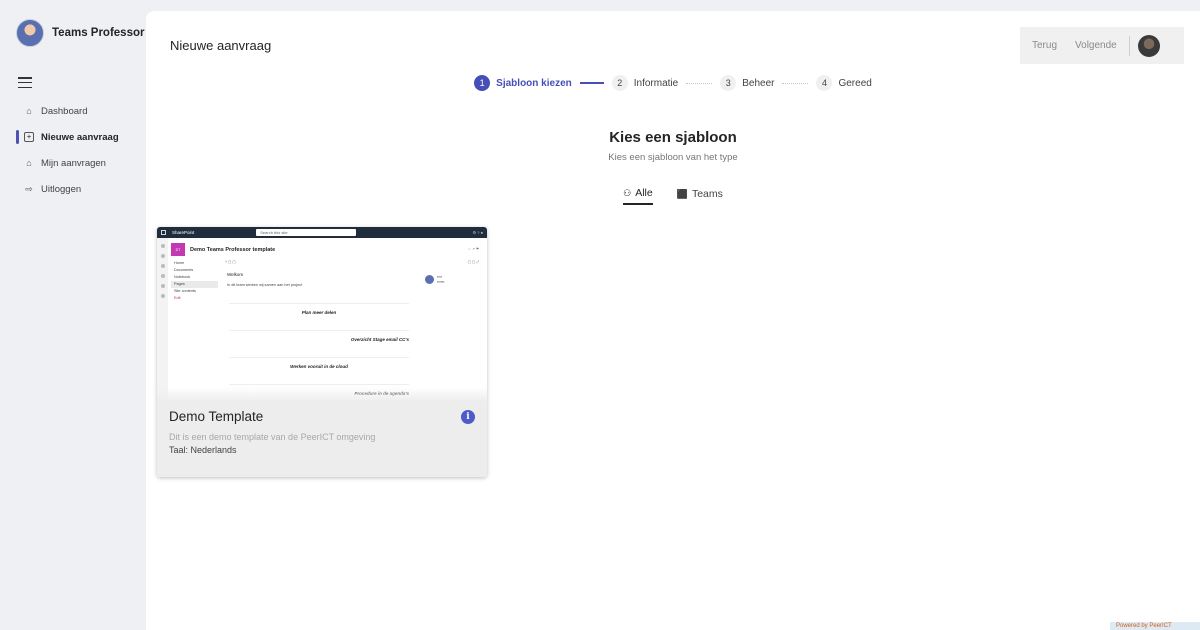  I want to click on section-subheading: Kies een sjabloon van het type, so click(673, 157).